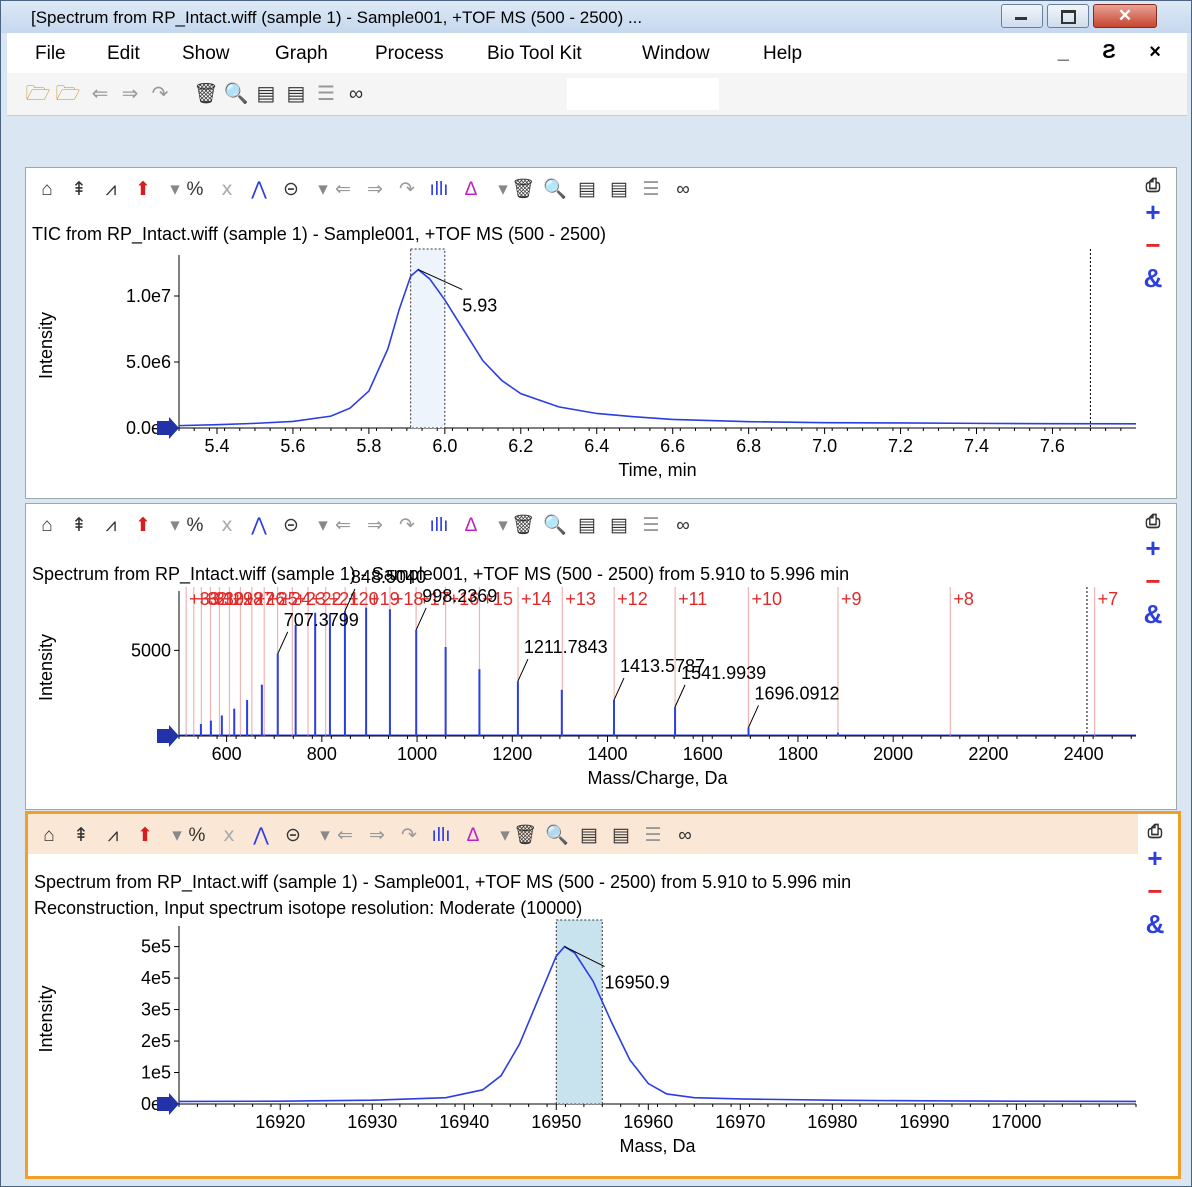 The height and width of the screenshot is (1187, 1192). I want to click on close-button: ✕, so click(1125, 16).